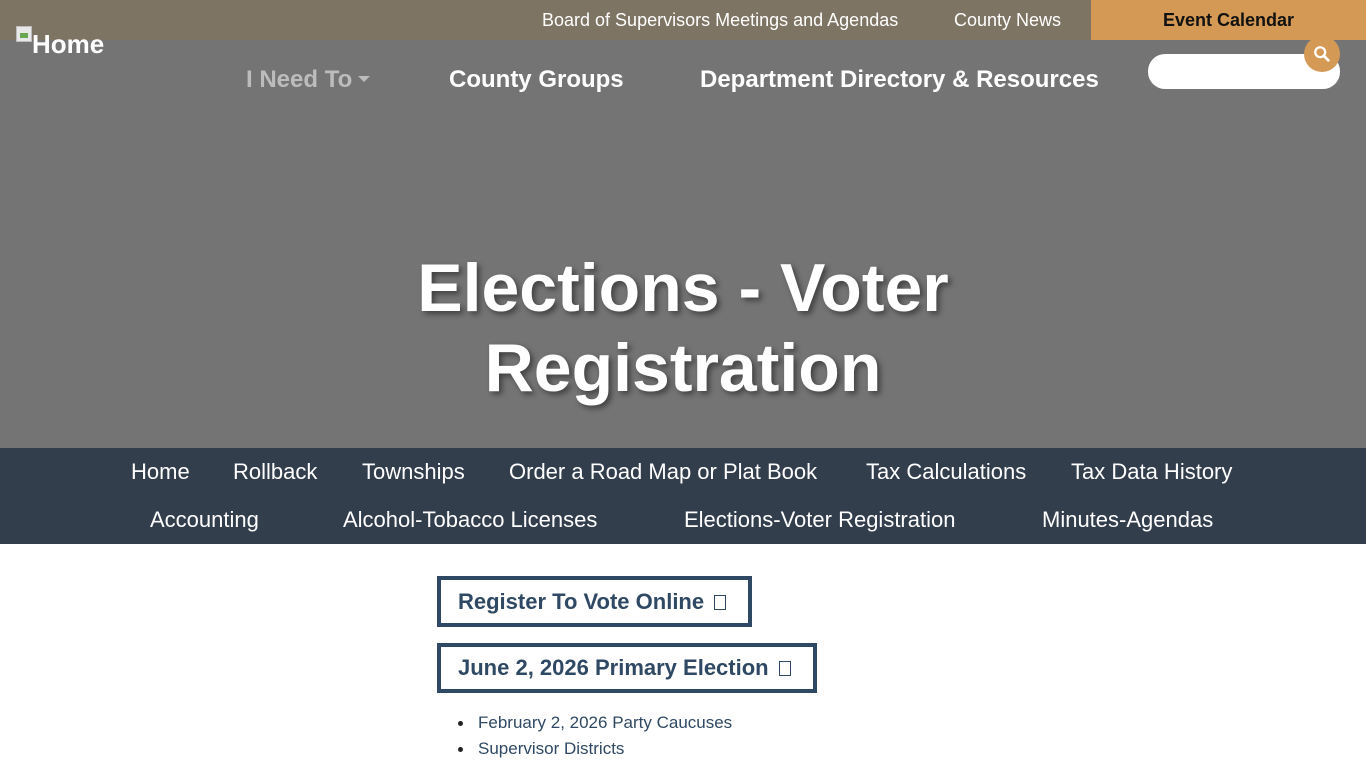 This screenshot has width=1366, height=768. Describe the element at coordinates (1127, 520) in the screenshot. I see `subnav-minutes-agendas: Minutes-Agendas` at that location.